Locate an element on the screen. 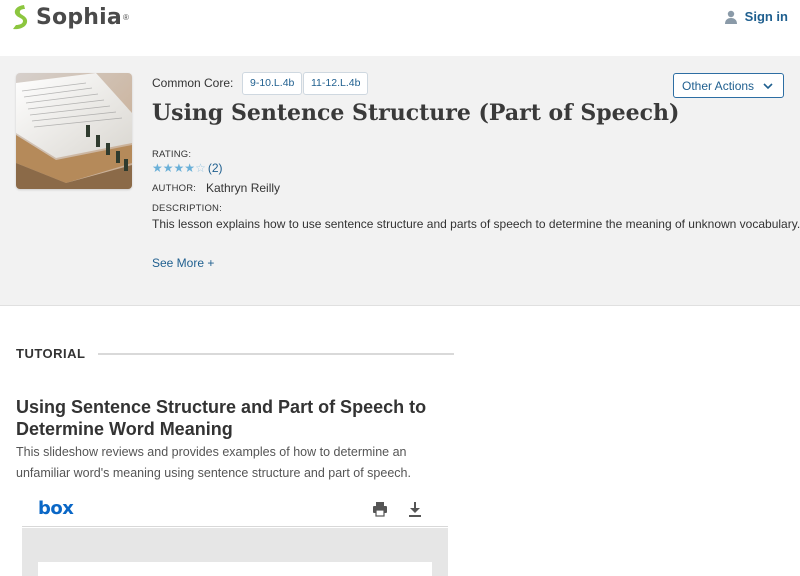 The width and height of the screenshot is (800, 576). viewer-toolbar: box is located at coordinates (235, 509).